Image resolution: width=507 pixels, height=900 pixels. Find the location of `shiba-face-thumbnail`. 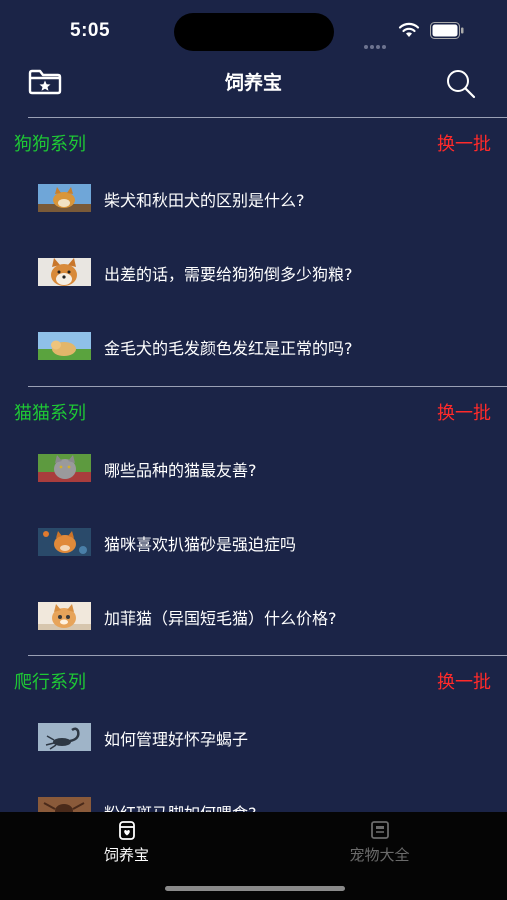

shiba-face-thumbnail is located at coordinates (64, 272).